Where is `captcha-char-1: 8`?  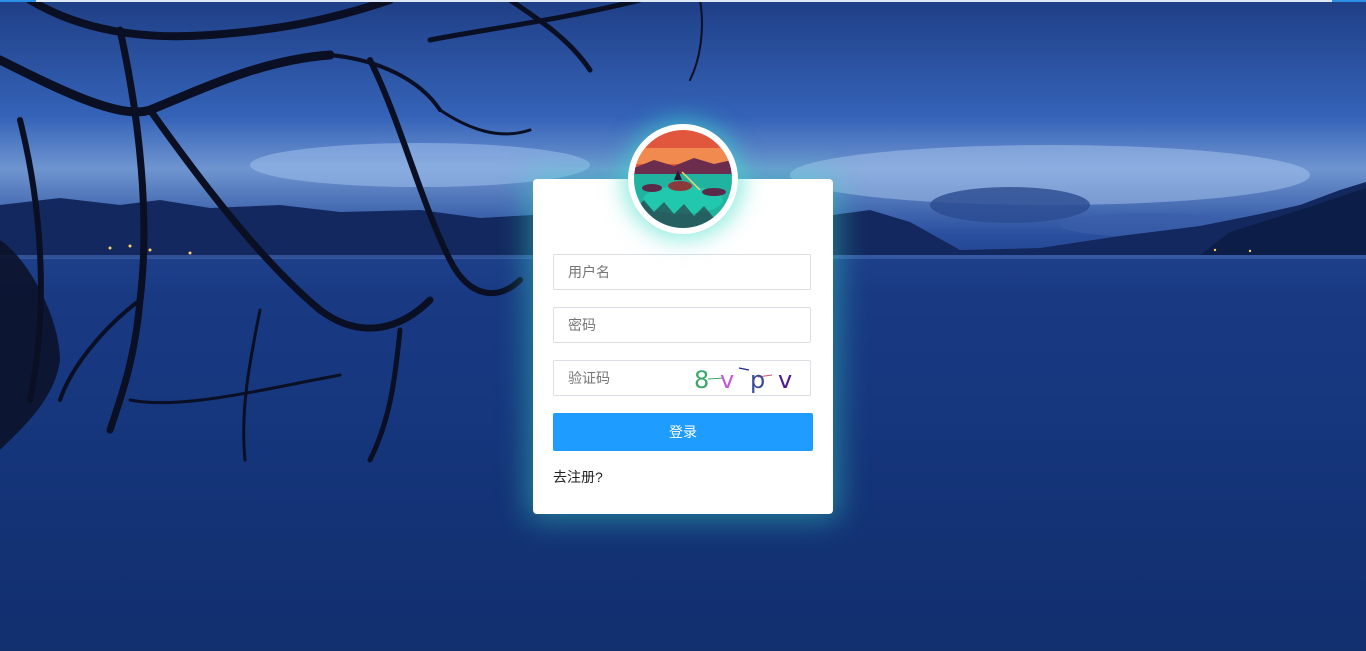 captcha-char-1: 8 is located at coordinates (701, 379).